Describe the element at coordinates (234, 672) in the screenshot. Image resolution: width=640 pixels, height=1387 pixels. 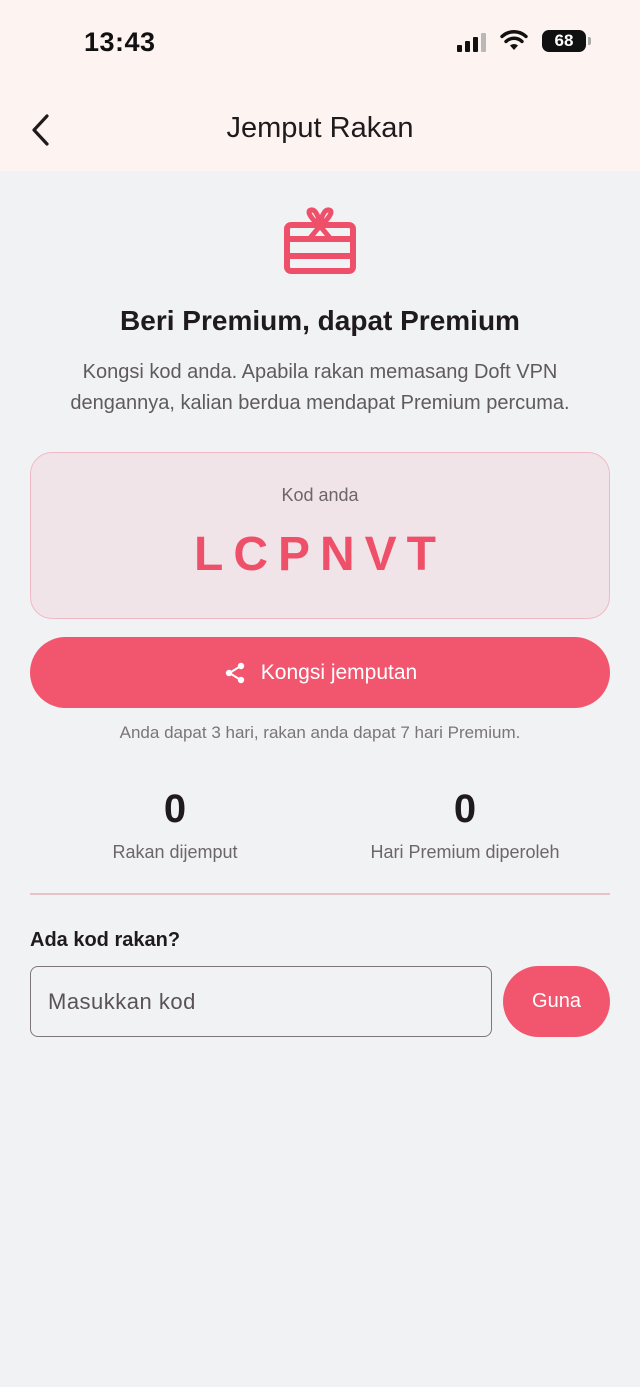
I see `share-icon` at that location.